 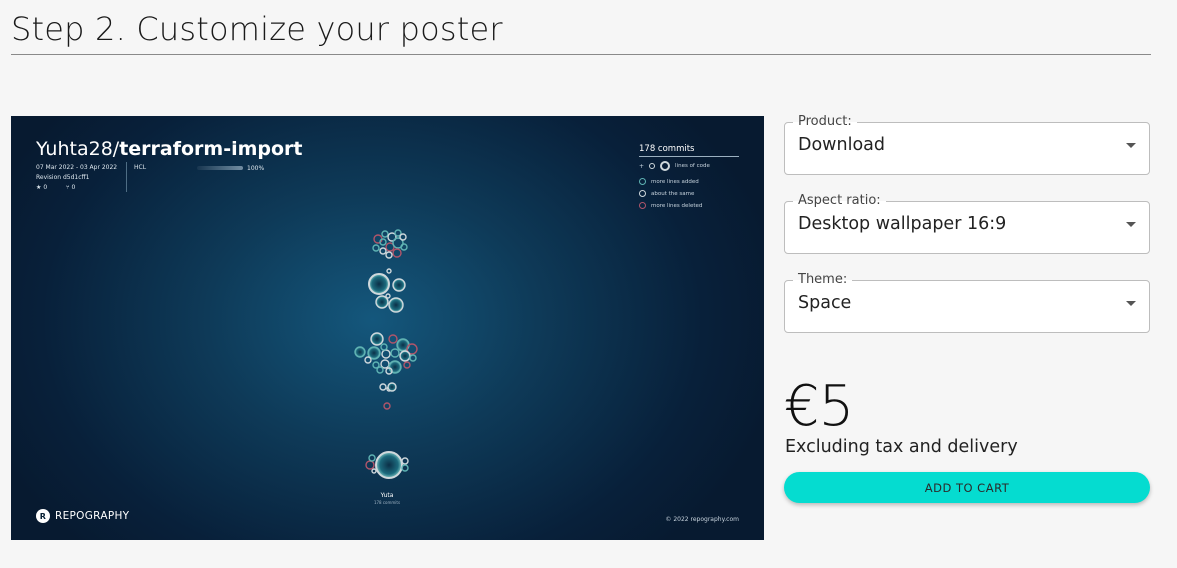 What do you see at coordinates (82, 516) in the screenshot?
I see `repography-brand: R REPOGRAPHY` at bounding box center [82, 516].